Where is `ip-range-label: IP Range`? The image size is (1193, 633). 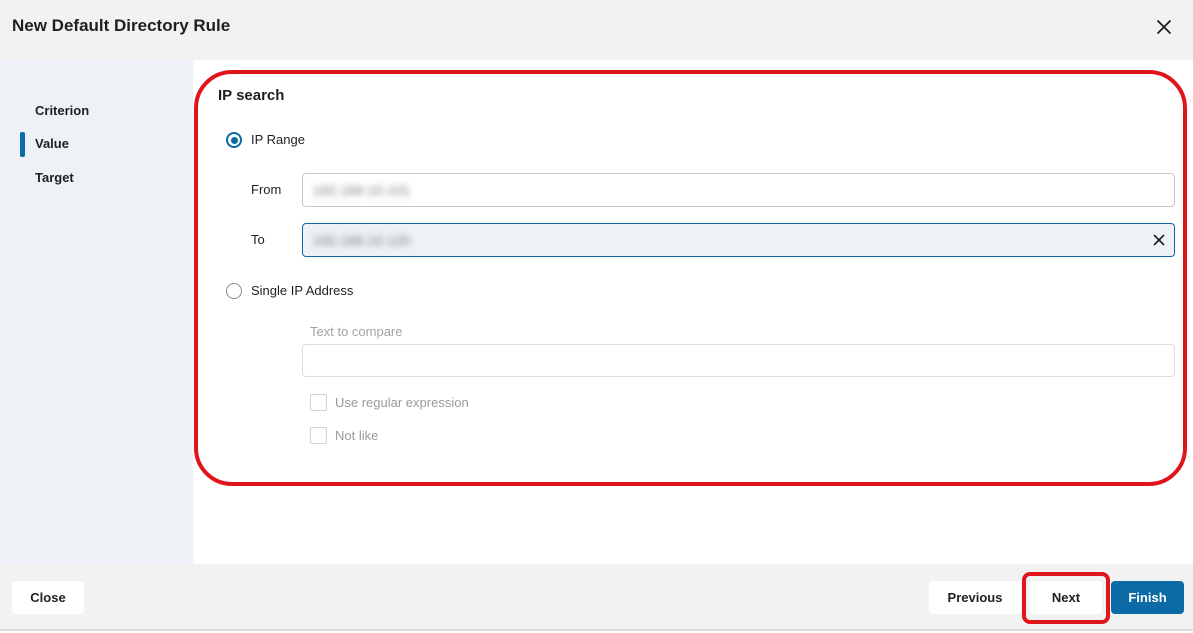
ip-range-label: IP Range is located at coordinates (278, 139).